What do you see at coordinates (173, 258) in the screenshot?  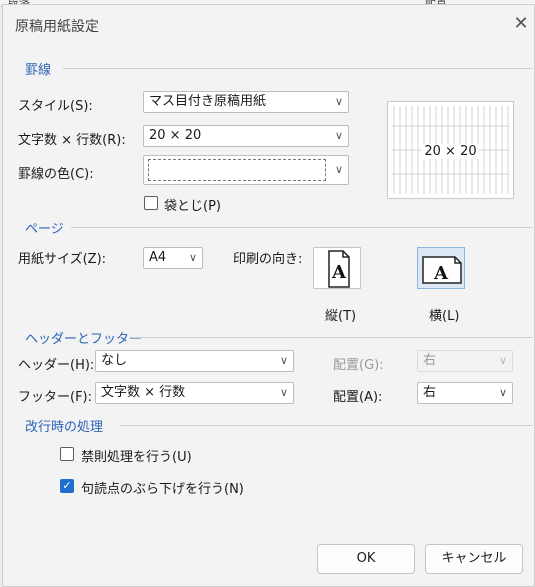 I see `paper-size-dropdown: A4 ∨` at bounding box center [173, 258].